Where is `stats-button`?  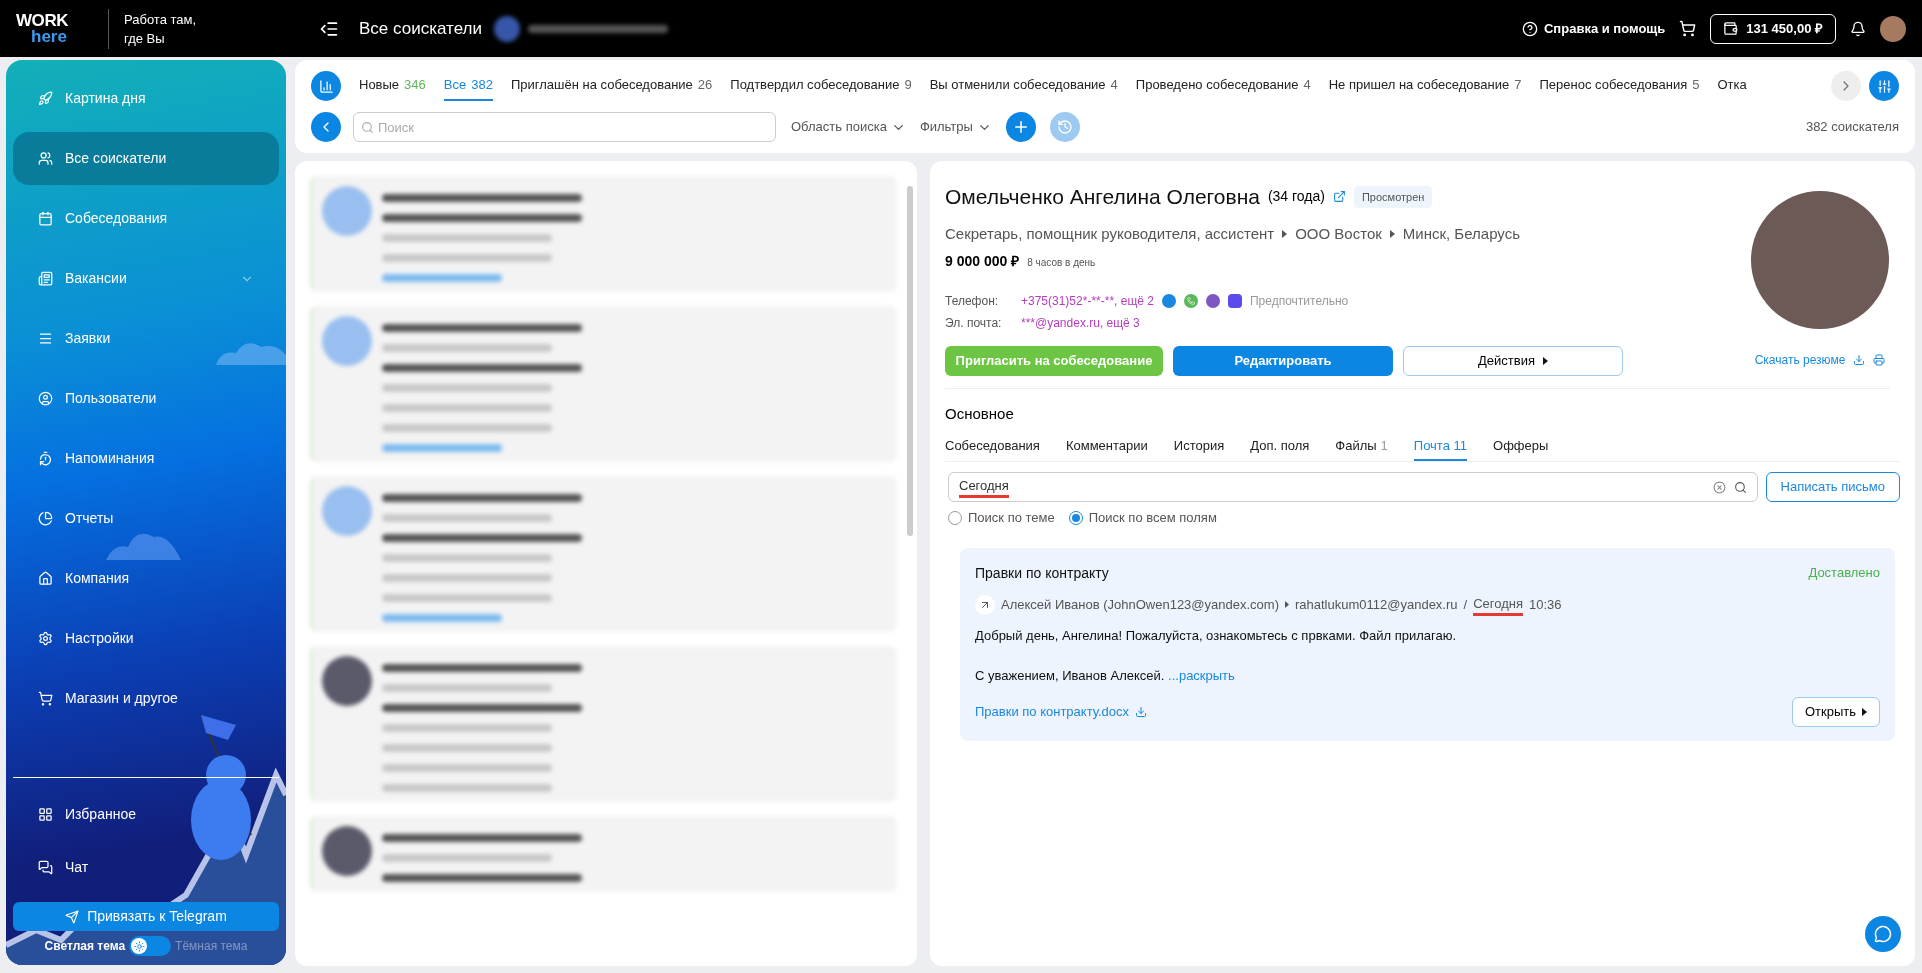 stats-button is located at coordinates (326, 86).